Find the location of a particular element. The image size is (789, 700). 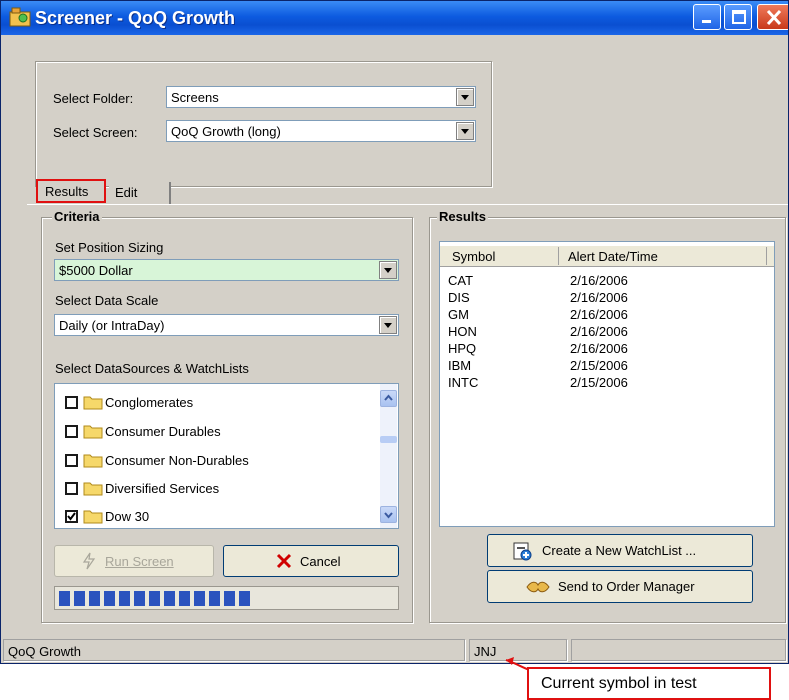

status-current-symbol: JNJ is located at coordinates (485, 651).